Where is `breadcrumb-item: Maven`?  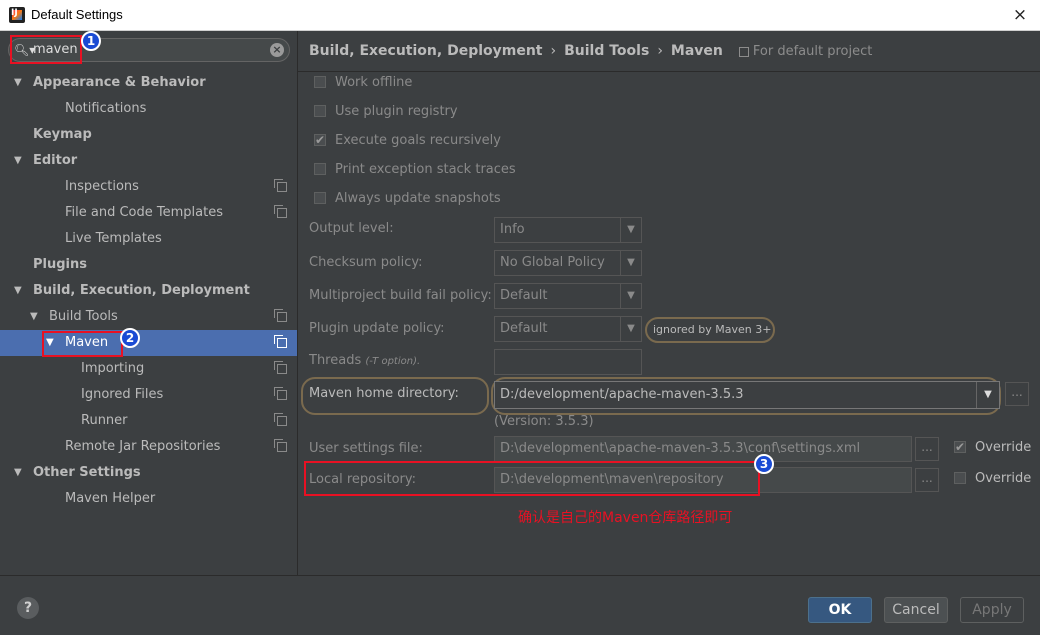
breadcrumb-item: Maven is located at coordinates (696, 51).